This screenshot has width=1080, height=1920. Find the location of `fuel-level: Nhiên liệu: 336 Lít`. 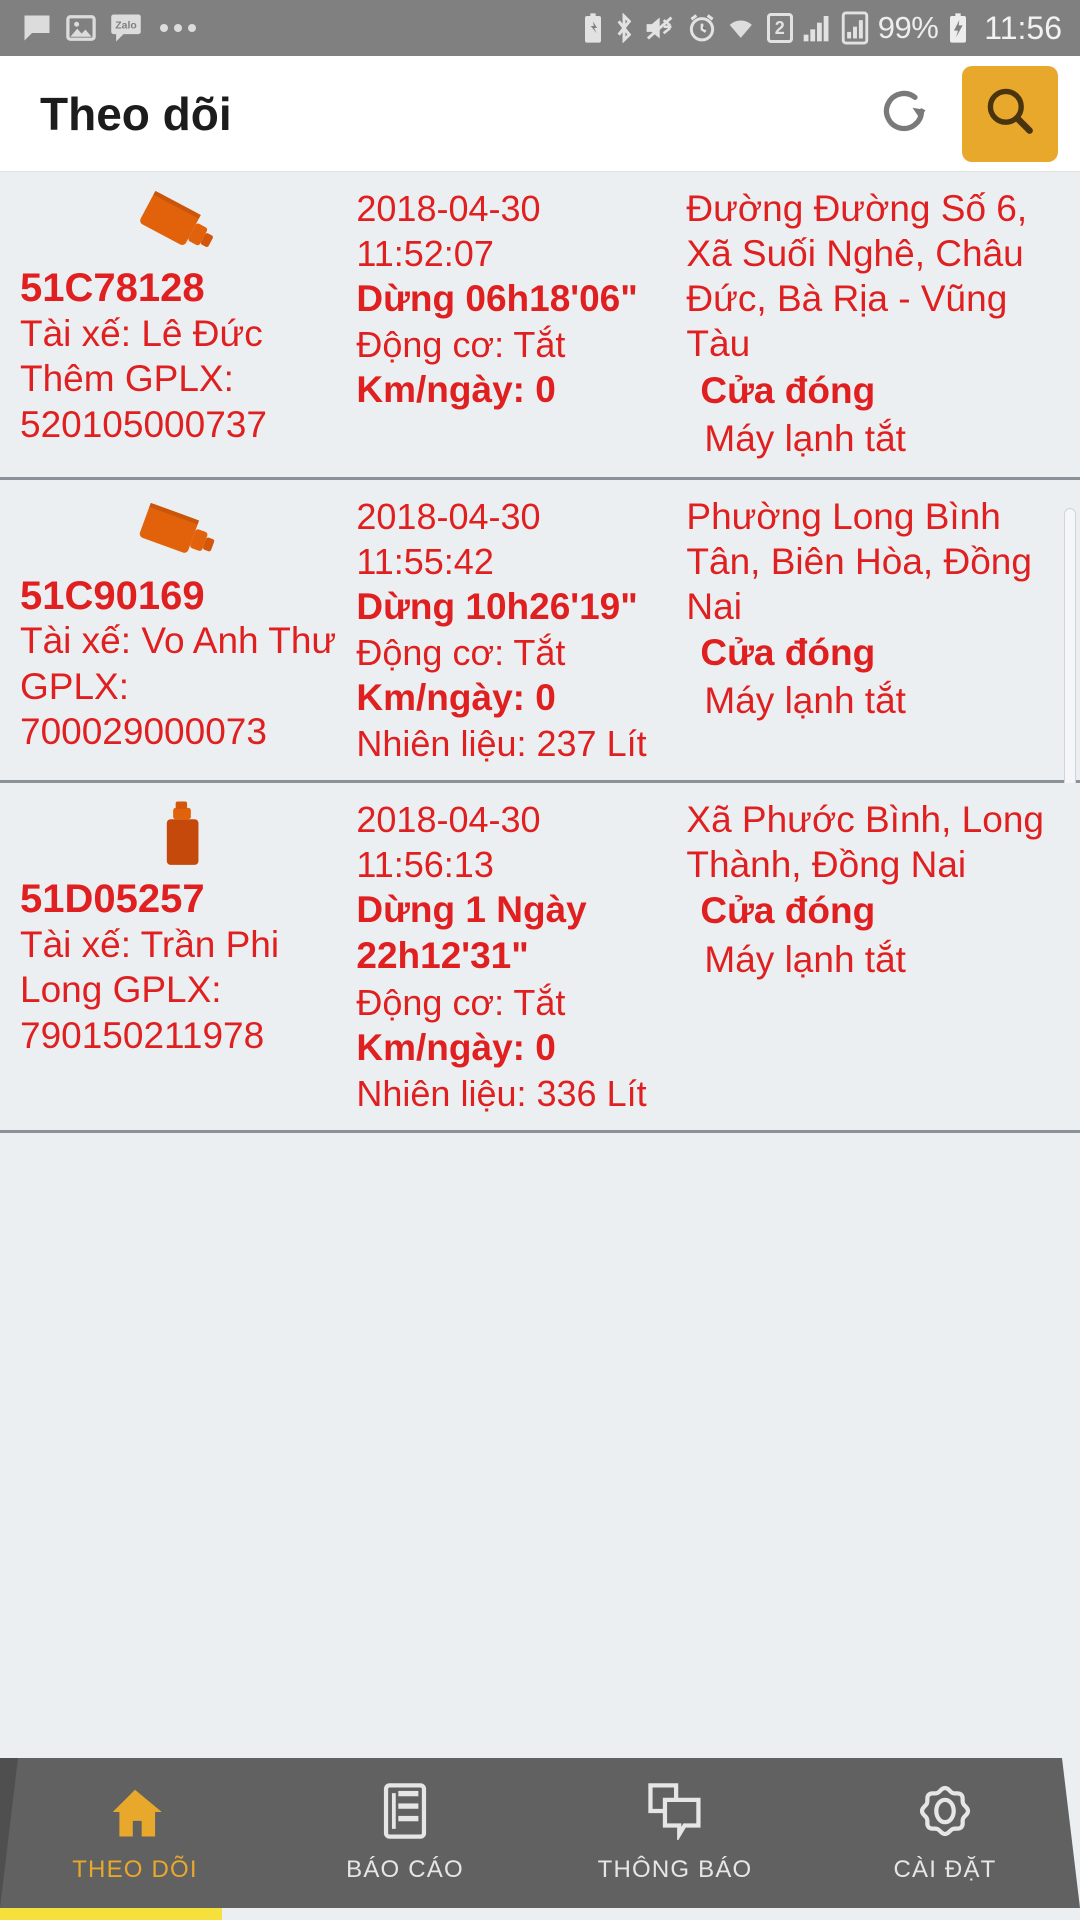

fuel-level: Nhiên liệu: 336 Lít is located at coordinates (501, 1093).